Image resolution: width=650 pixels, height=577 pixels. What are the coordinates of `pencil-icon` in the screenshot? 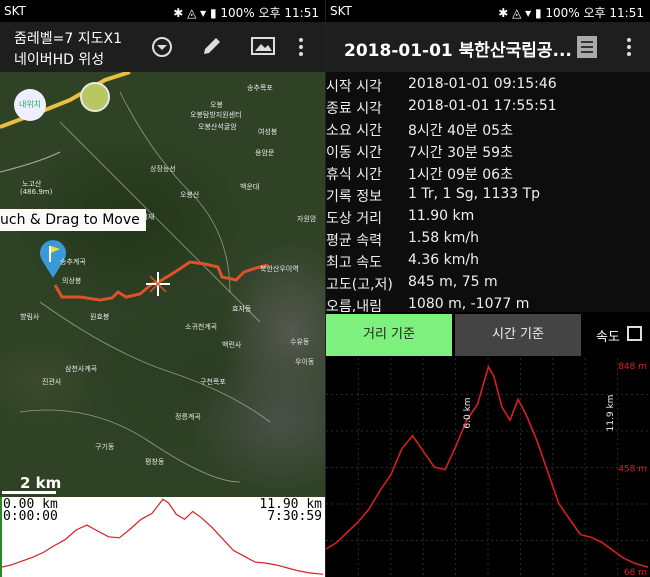 It's located at (212, 46).